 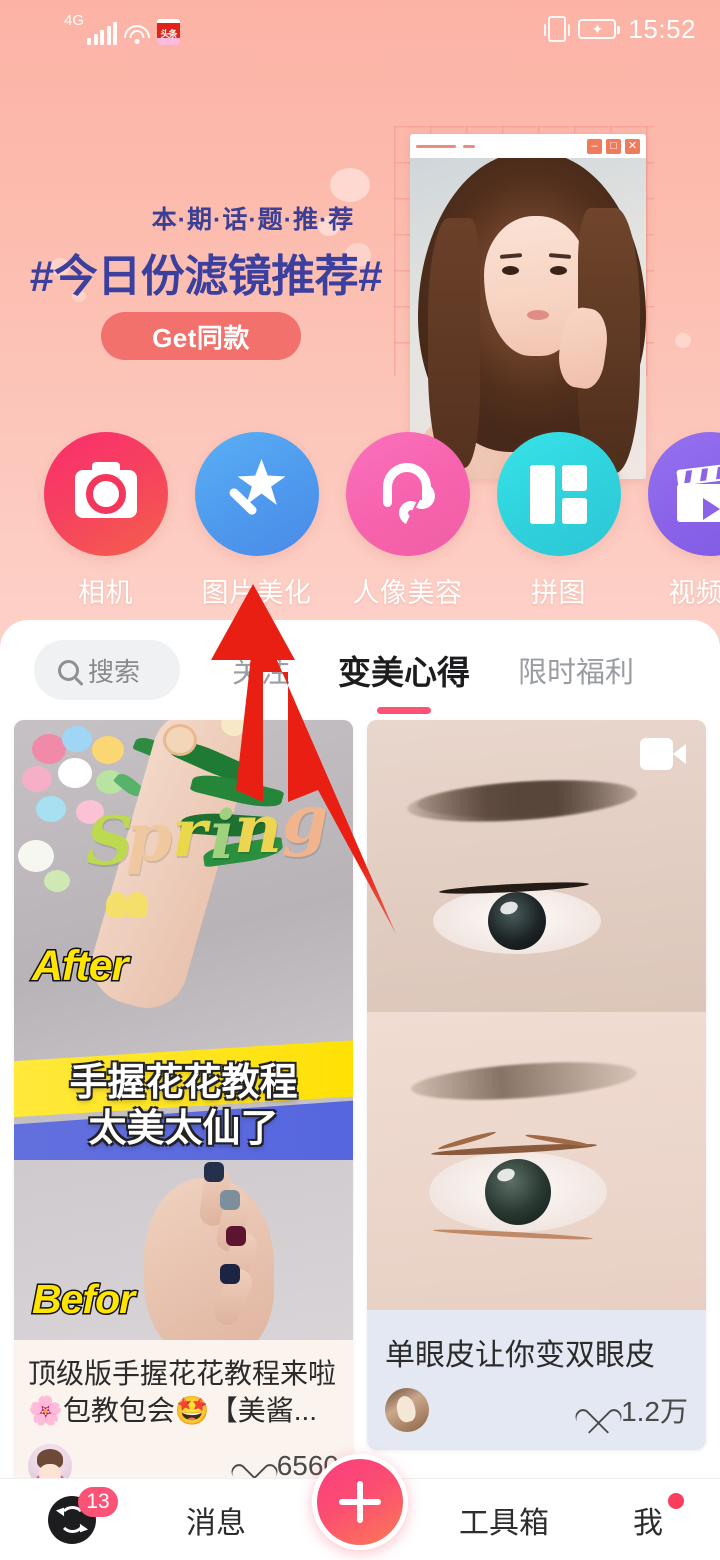 I want to click on hair-beauty-icon, so click(x=407, y=494).